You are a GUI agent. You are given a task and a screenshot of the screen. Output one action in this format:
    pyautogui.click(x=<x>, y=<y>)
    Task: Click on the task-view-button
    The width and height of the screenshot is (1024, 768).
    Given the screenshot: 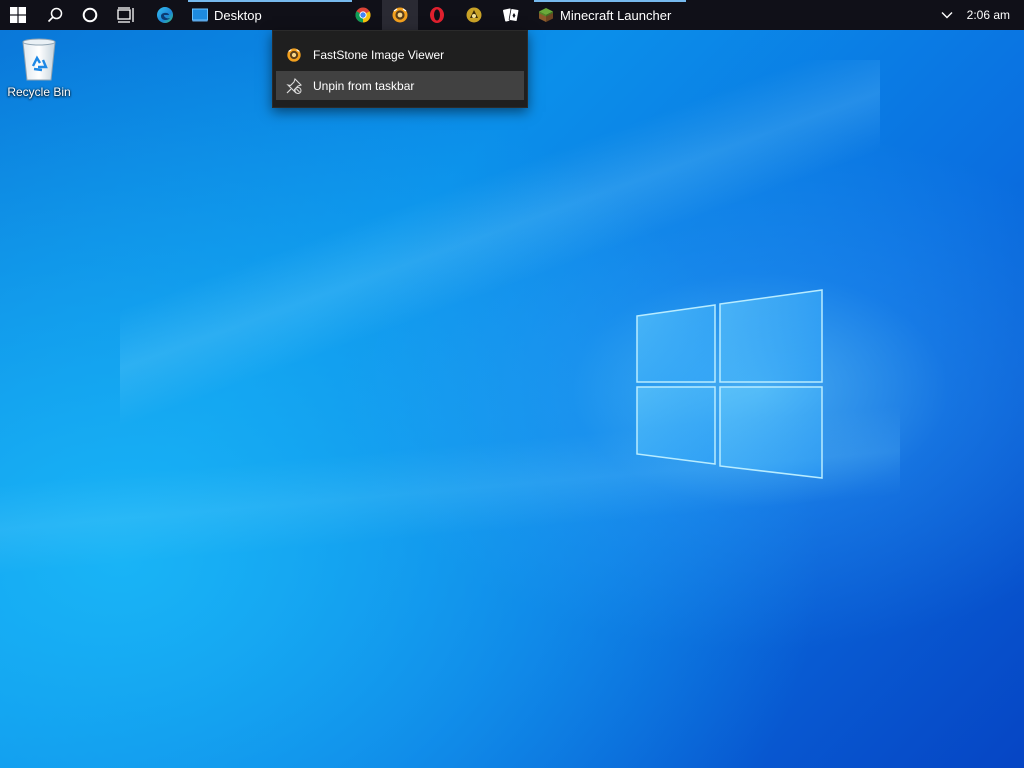 What is the action you would take?
    pyautogui.click(x=126, y=15)
    